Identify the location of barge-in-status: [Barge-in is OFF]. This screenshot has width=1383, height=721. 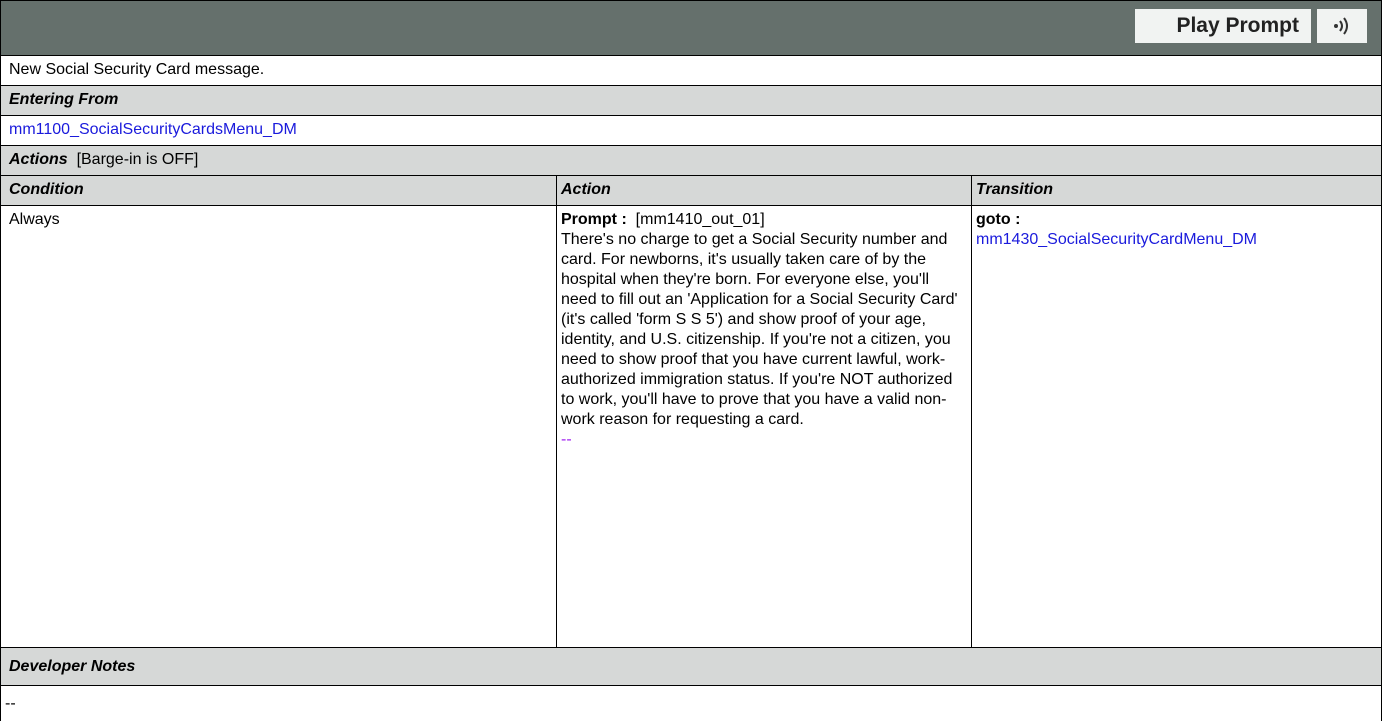
(137, 159).